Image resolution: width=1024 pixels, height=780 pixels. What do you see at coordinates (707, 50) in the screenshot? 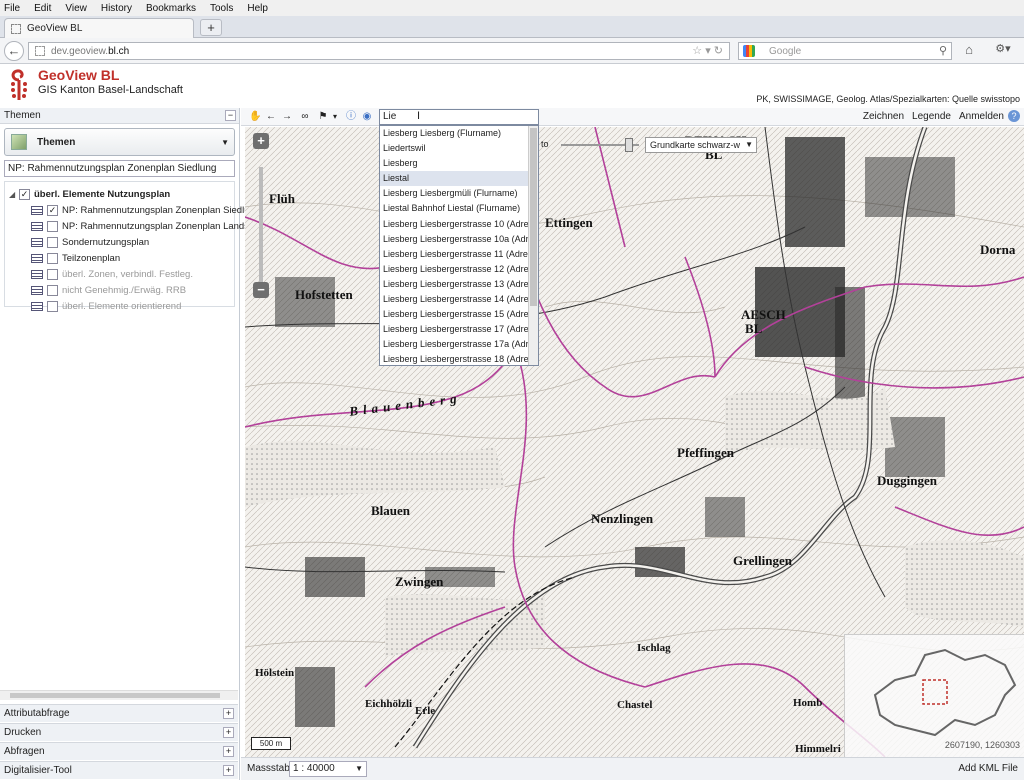
I see `bookmark-star-icon: ☆ ▾ ↻` at bounding box center [707, 50].